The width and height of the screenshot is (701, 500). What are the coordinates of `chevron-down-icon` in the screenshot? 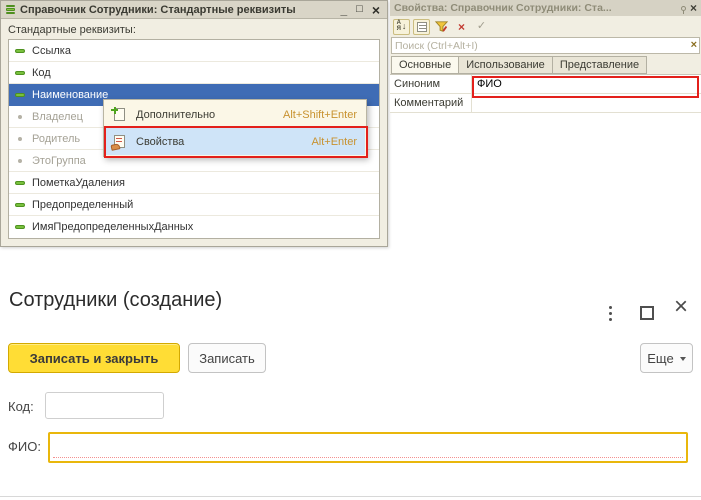 It's located at (682, 359).